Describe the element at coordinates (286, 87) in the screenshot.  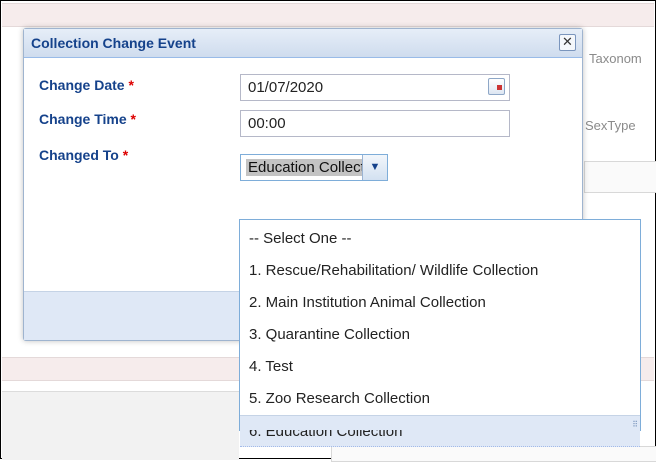
I see `change-date-value: 01/07/2020` at that location.